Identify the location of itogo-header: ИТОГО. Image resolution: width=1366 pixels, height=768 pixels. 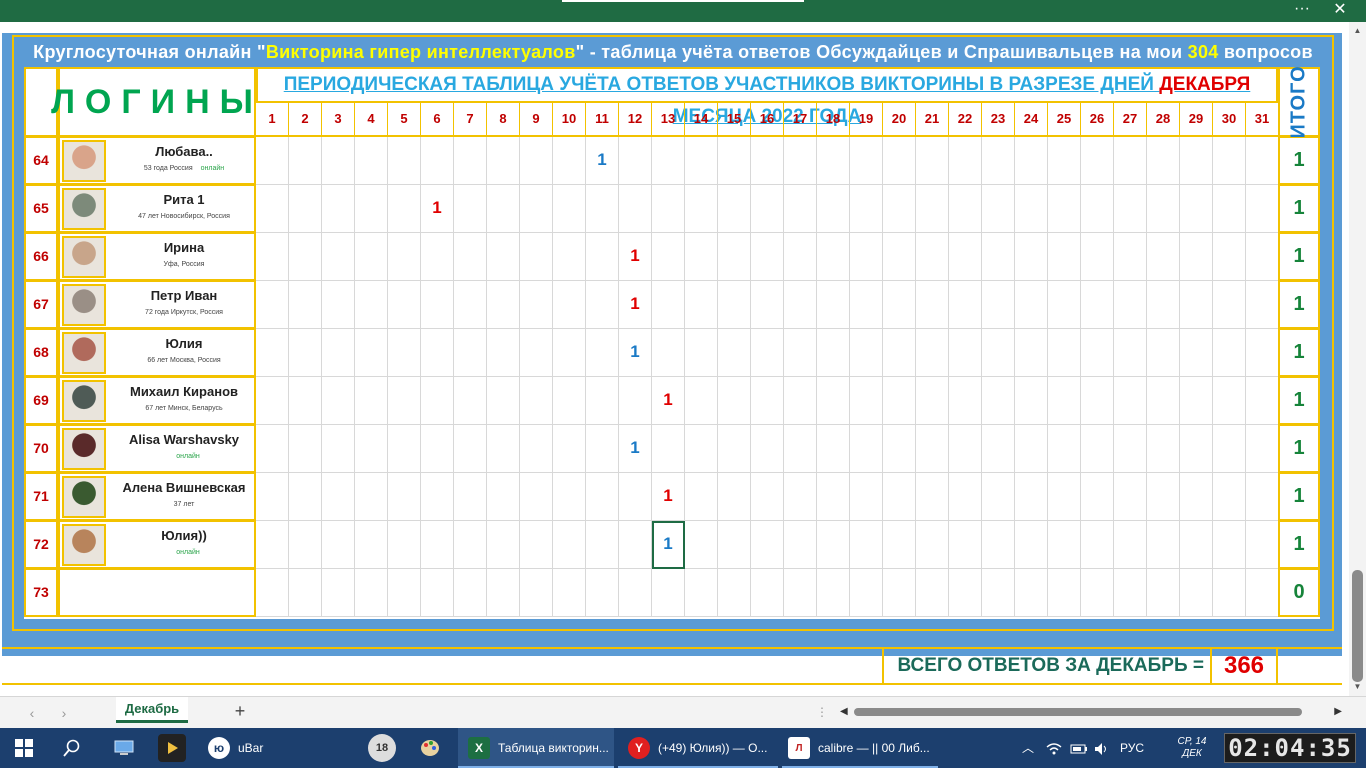
(1299, 102).